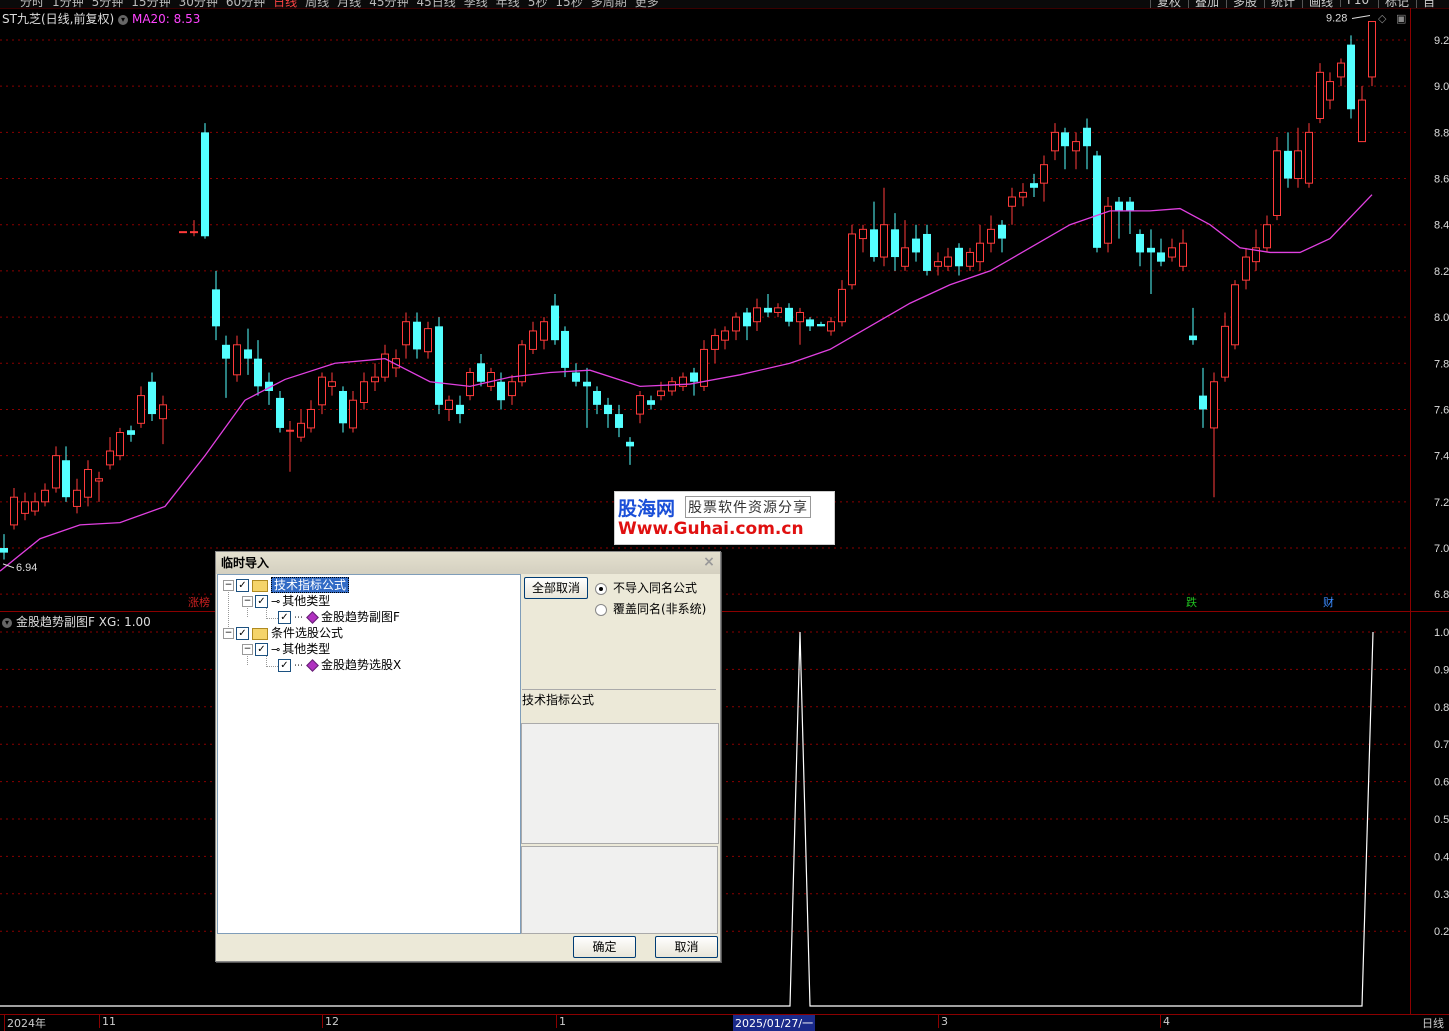 The image size is (1449, 1031). What do you see at coordinates (1336, 19) in the screenshot?
I see `high-price-marker: 9.28` at bounding box center [1336, 19].